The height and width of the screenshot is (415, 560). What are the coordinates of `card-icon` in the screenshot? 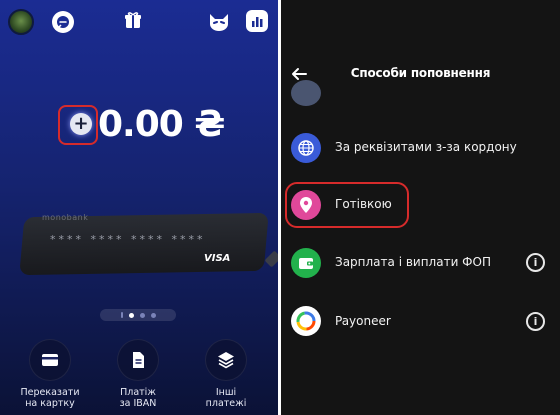 It's located at (50, 360).